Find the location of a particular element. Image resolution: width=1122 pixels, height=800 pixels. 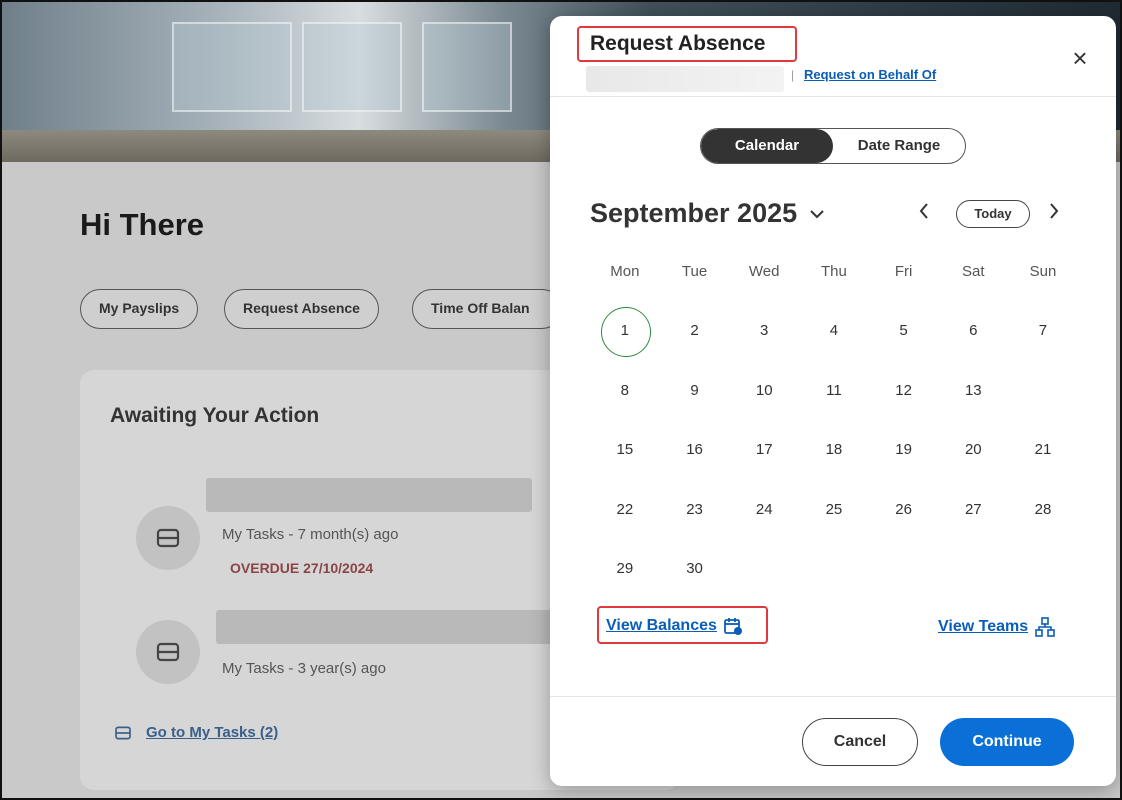

previous-month-button is located at coordinates (924, 214).